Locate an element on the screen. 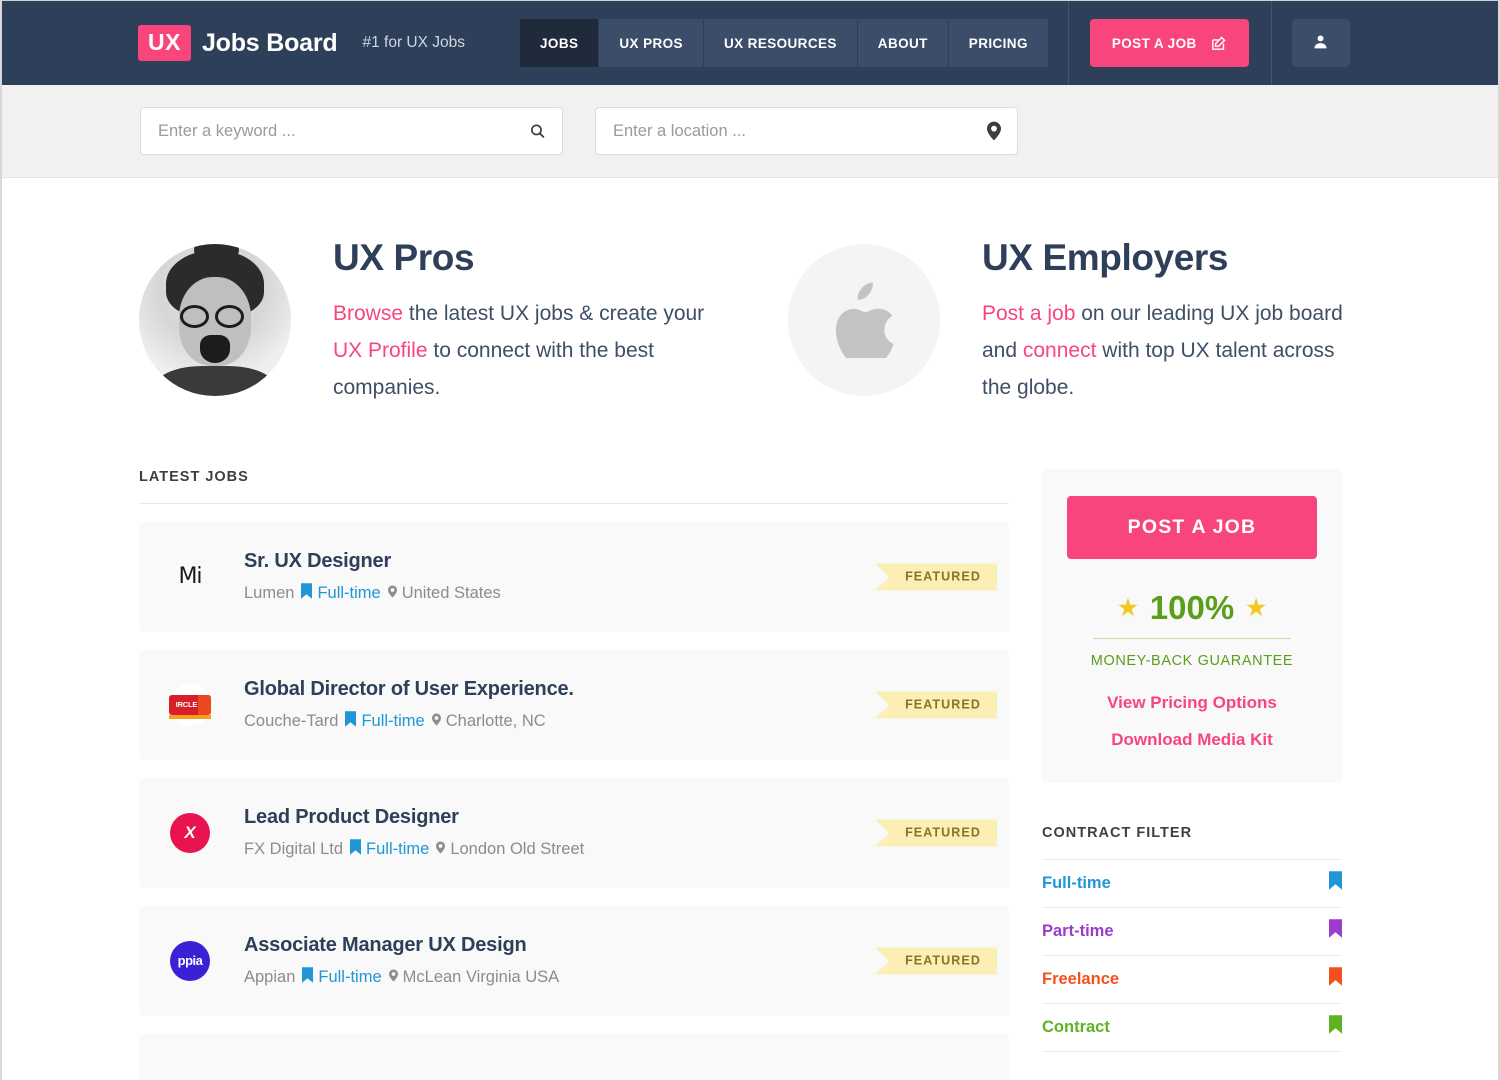 This screenshot has height=1080, width=1500. filter-label: Freelance is located at coordinates (1081, 978).